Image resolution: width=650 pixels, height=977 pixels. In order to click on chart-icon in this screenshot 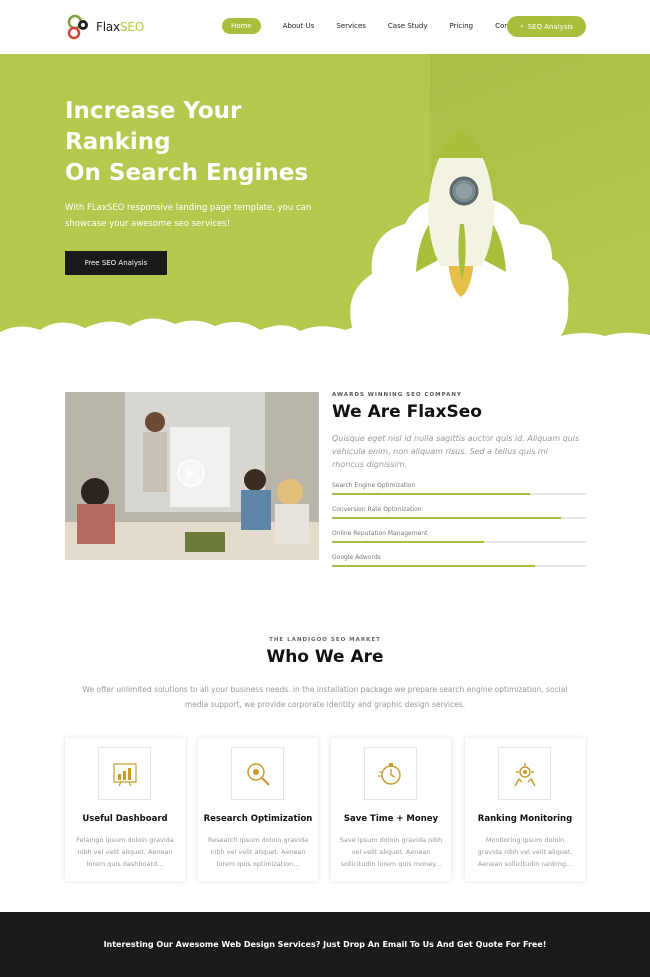, I will do `click(124, 774)`.